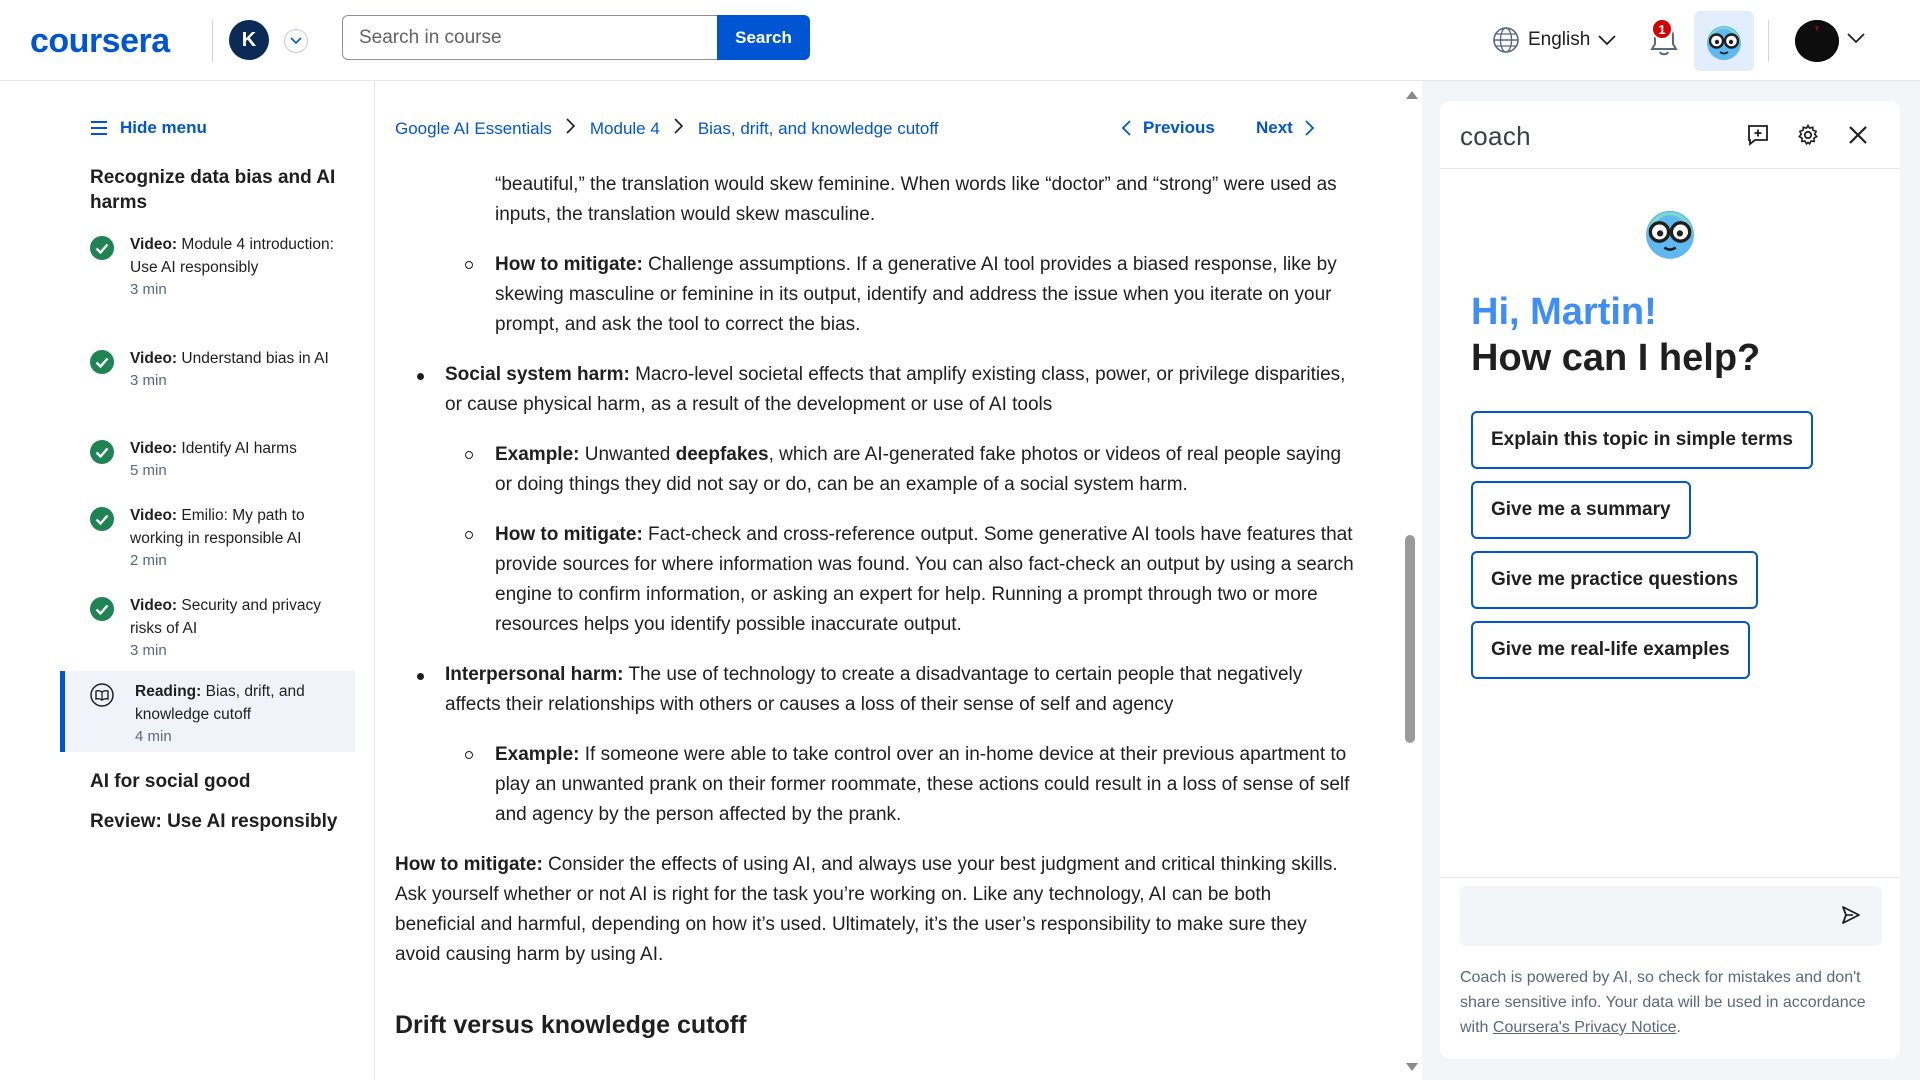  What do you see at coordinates (1585, 1027) in the screenshot?
I see `privacy-notice-link: Coursera's Privacy Notice` at bounding box center [1585, 1027].